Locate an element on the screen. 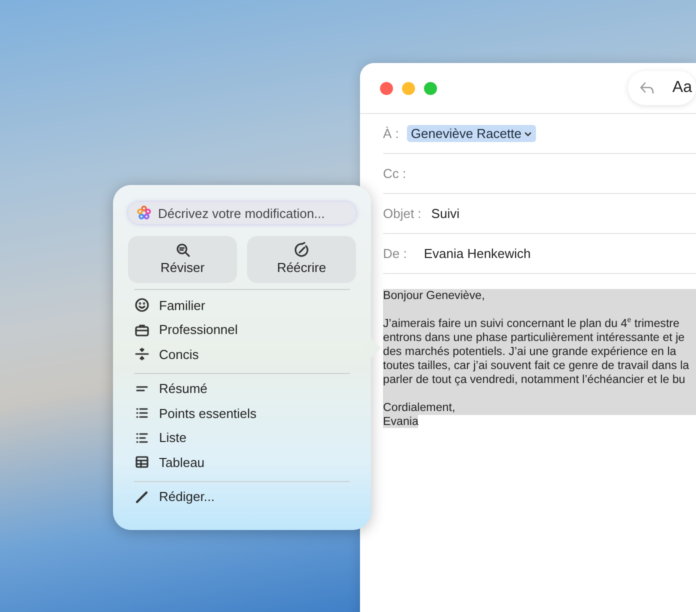  body-text-line: Bonjour Geneviève, is located at coordinates (434, 296).